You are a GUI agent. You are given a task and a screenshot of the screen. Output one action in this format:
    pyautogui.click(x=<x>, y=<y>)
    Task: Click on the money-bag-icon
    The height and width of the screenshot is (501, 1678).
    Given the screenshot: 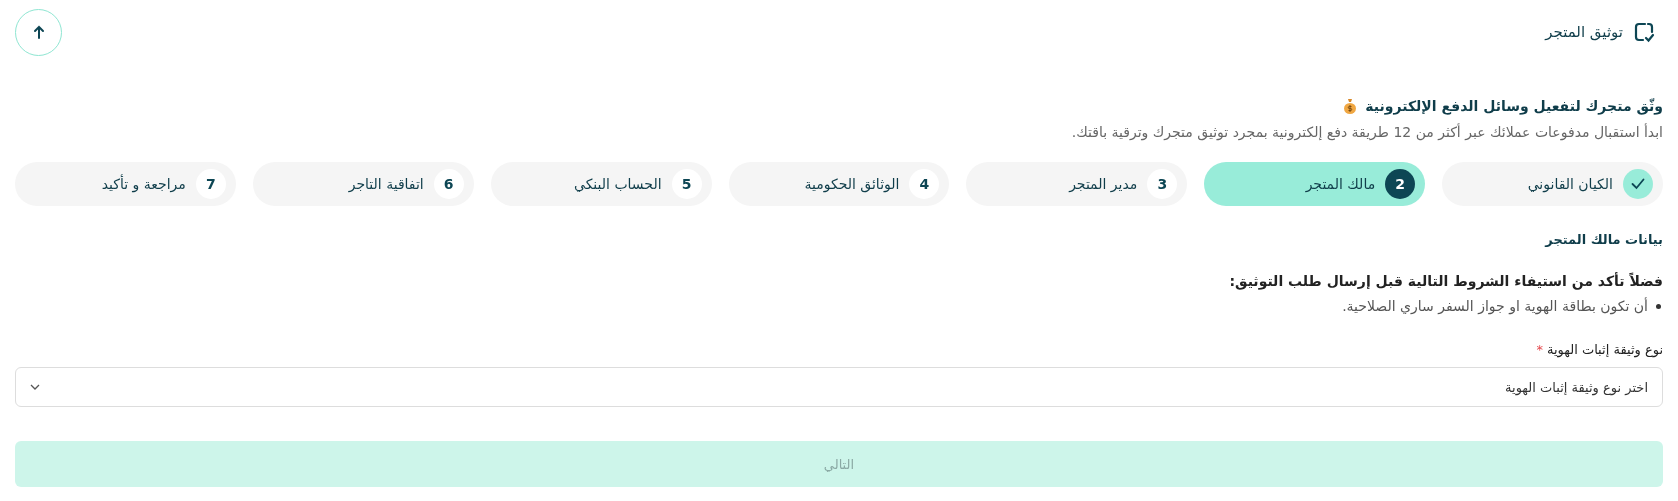 What is the action you would take?
    pyautogui.click(x=1350, y=106)
    